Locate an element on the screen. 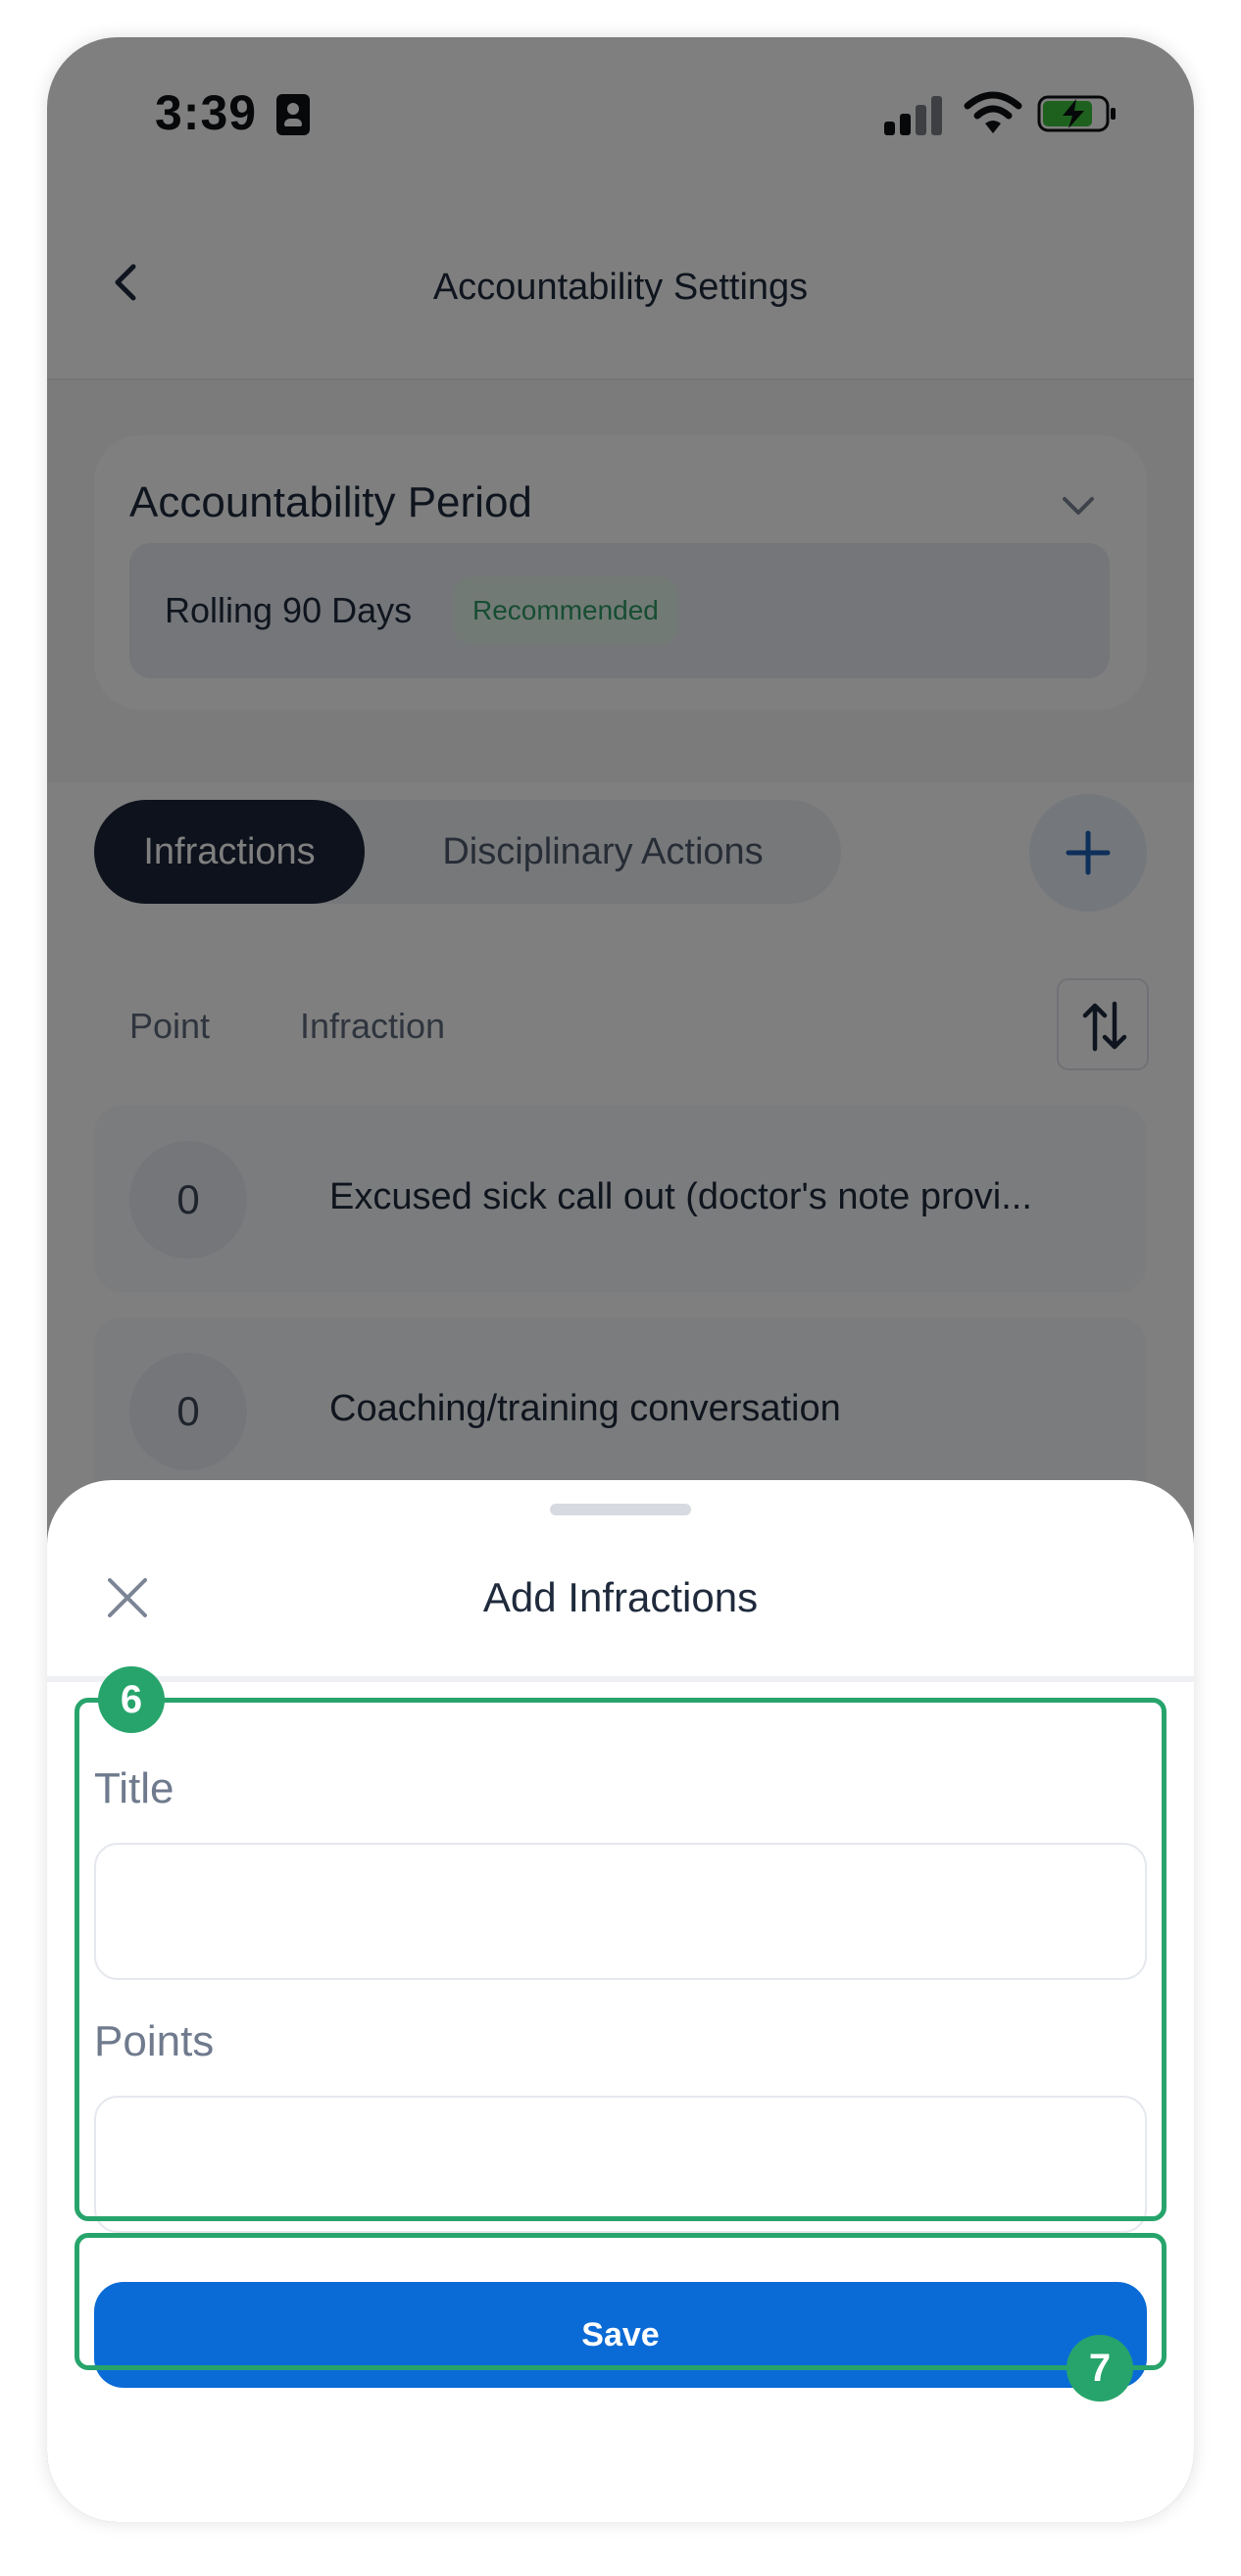 This screenshot has height=2576, width=1241. sheet-title: Add Infractions is located at coordinates (620, 1597).